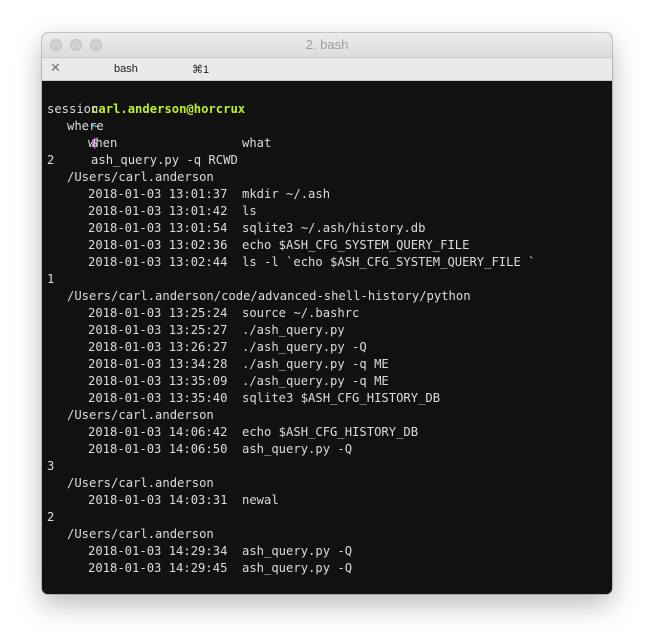 This screenshot has height=644, width=654. What do you see at coordinates (158, 568) in the screenshot?
I see `row-when: 2018-01-03 14:29:45` at bounding box center [158, 568].